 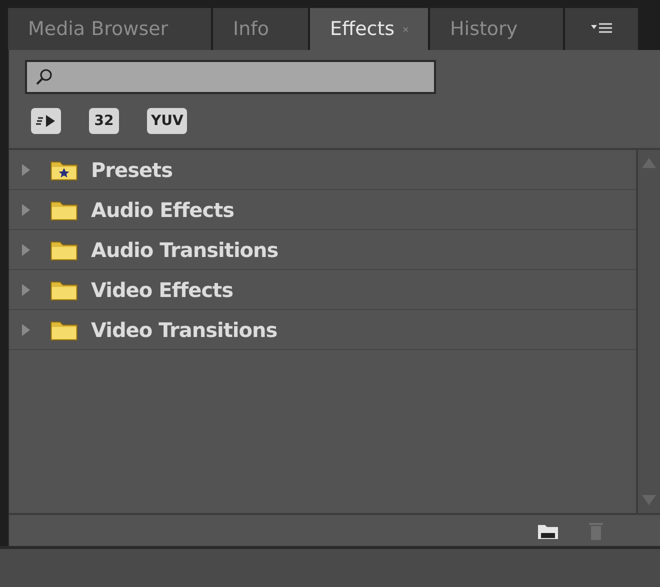 What do you see at coordinates (260, 29) in the screenshot?
I see `panel-tab: Info` at bounding box center [260, 29].